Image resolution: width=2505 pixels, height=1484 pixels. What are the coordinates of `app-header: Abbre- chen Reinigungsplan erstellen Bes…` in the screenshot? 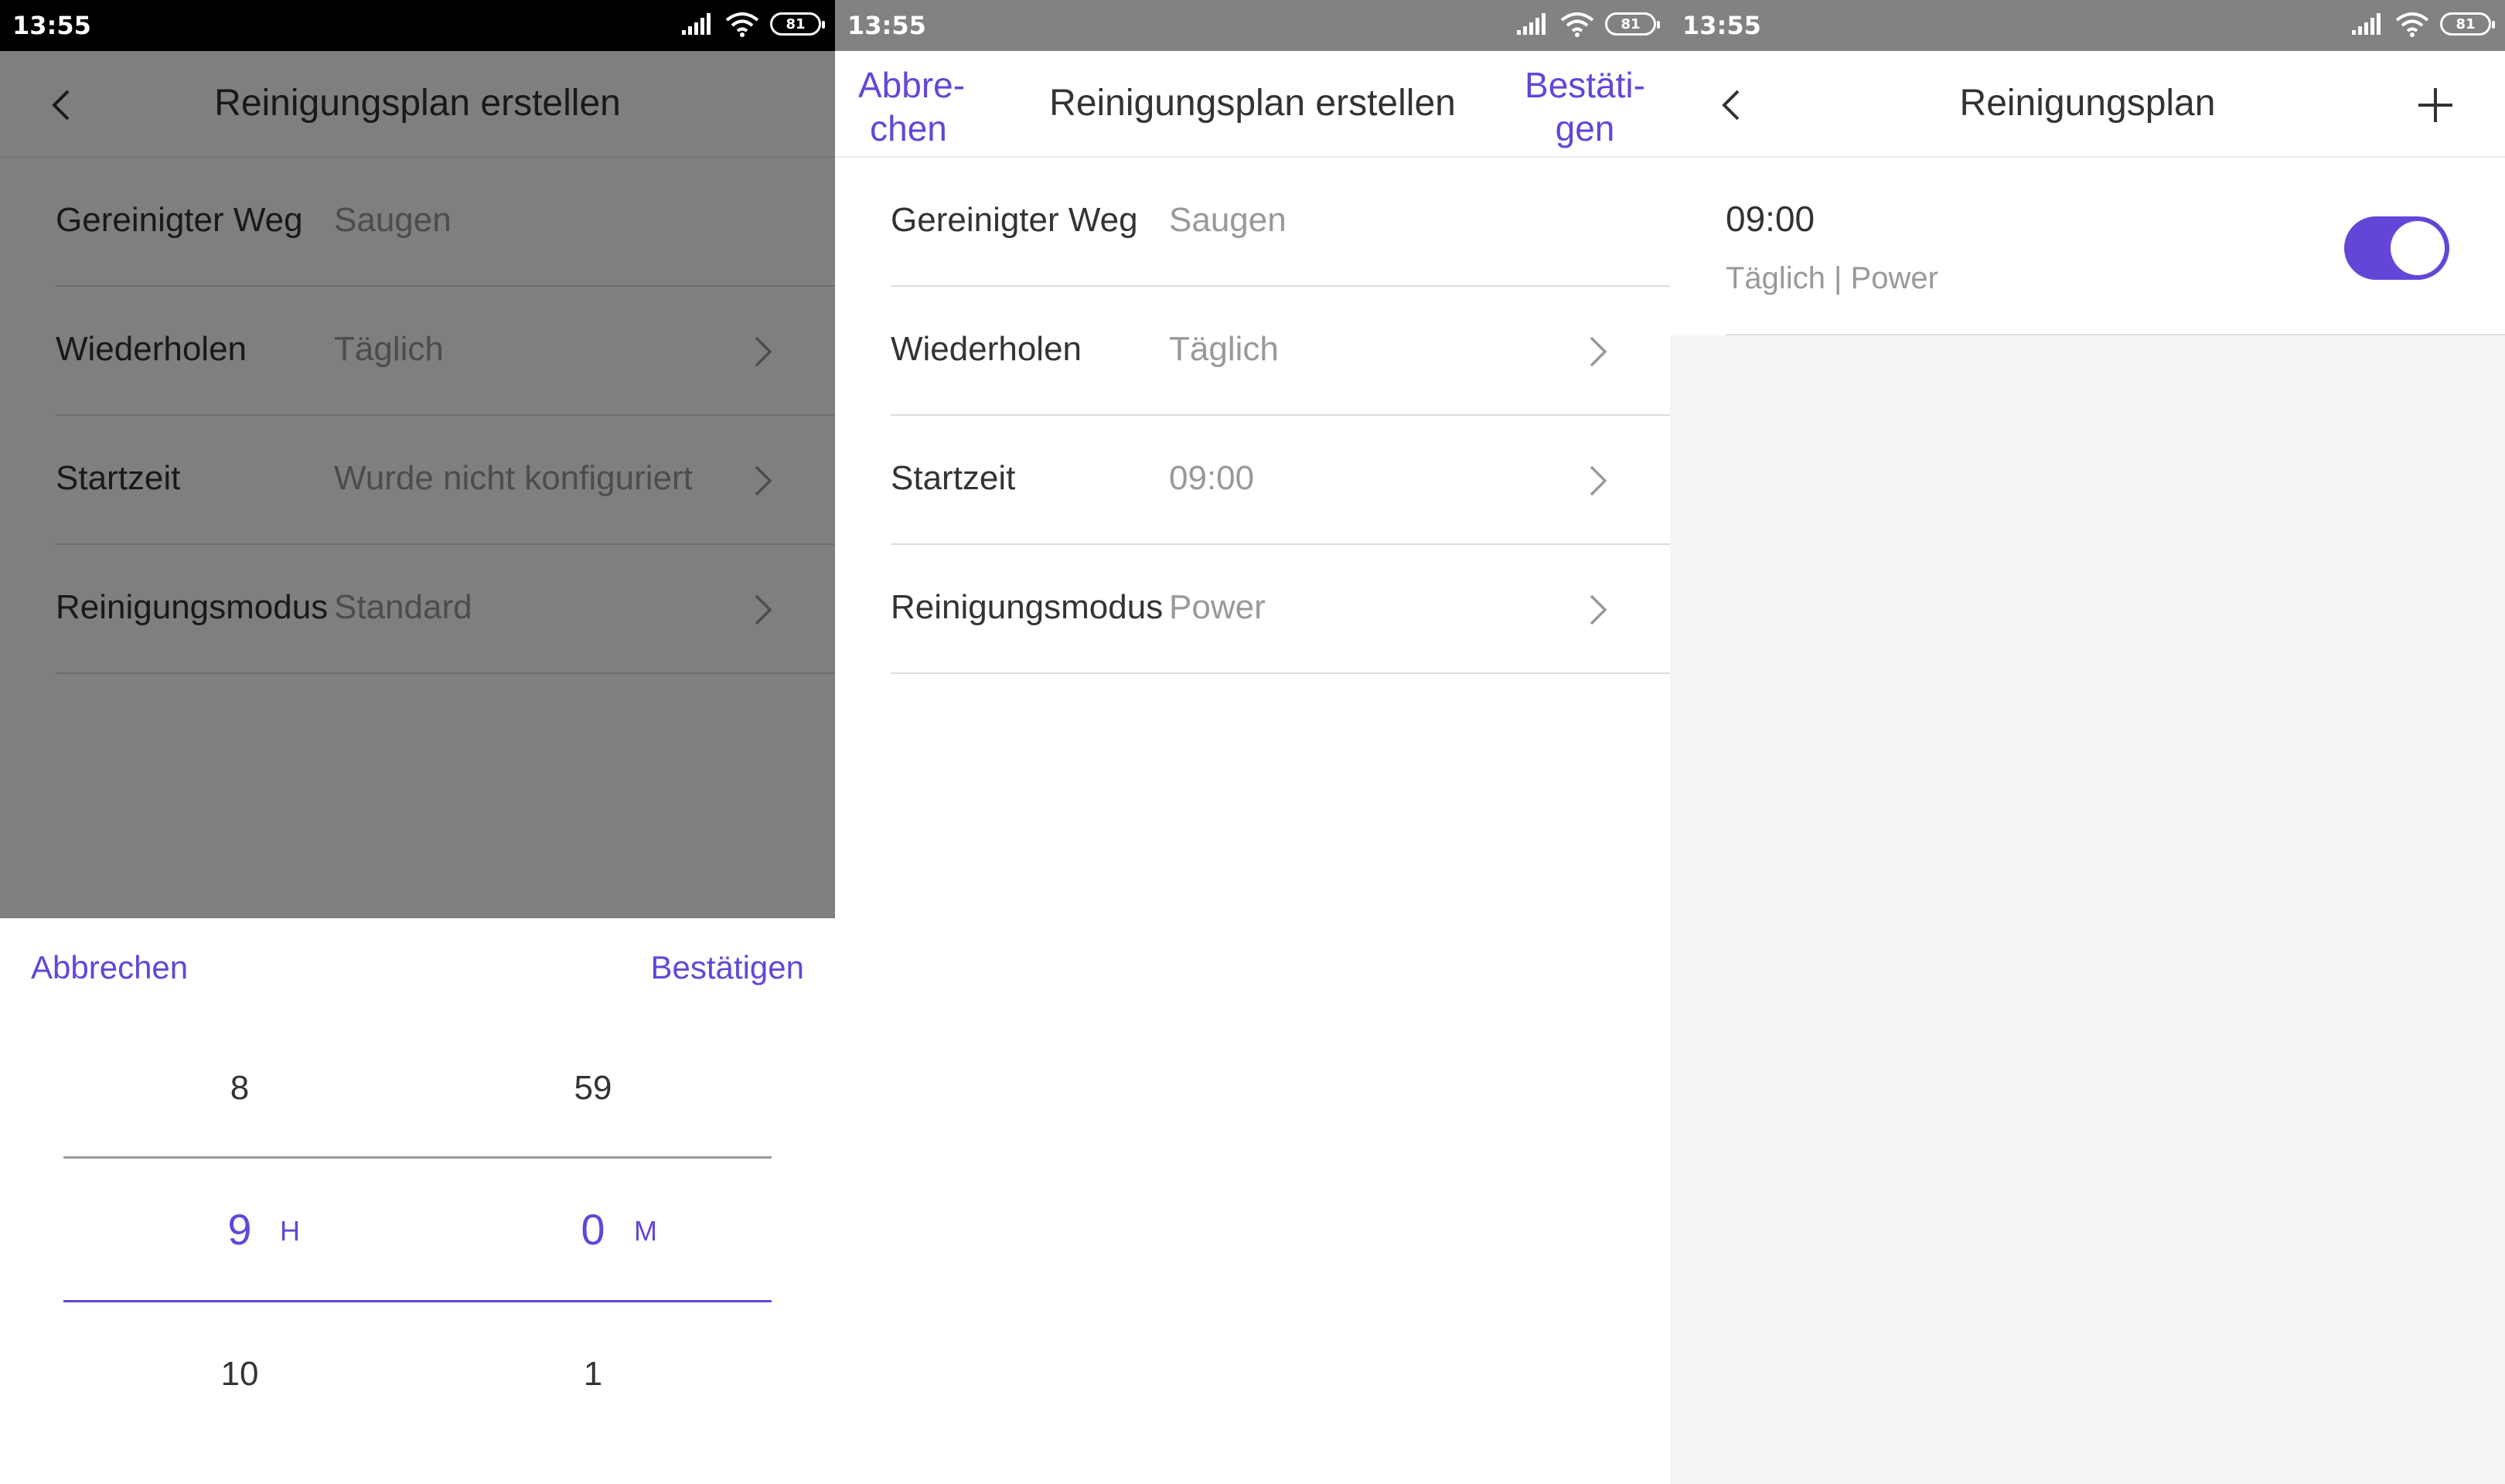 It's located at (1252, 104).